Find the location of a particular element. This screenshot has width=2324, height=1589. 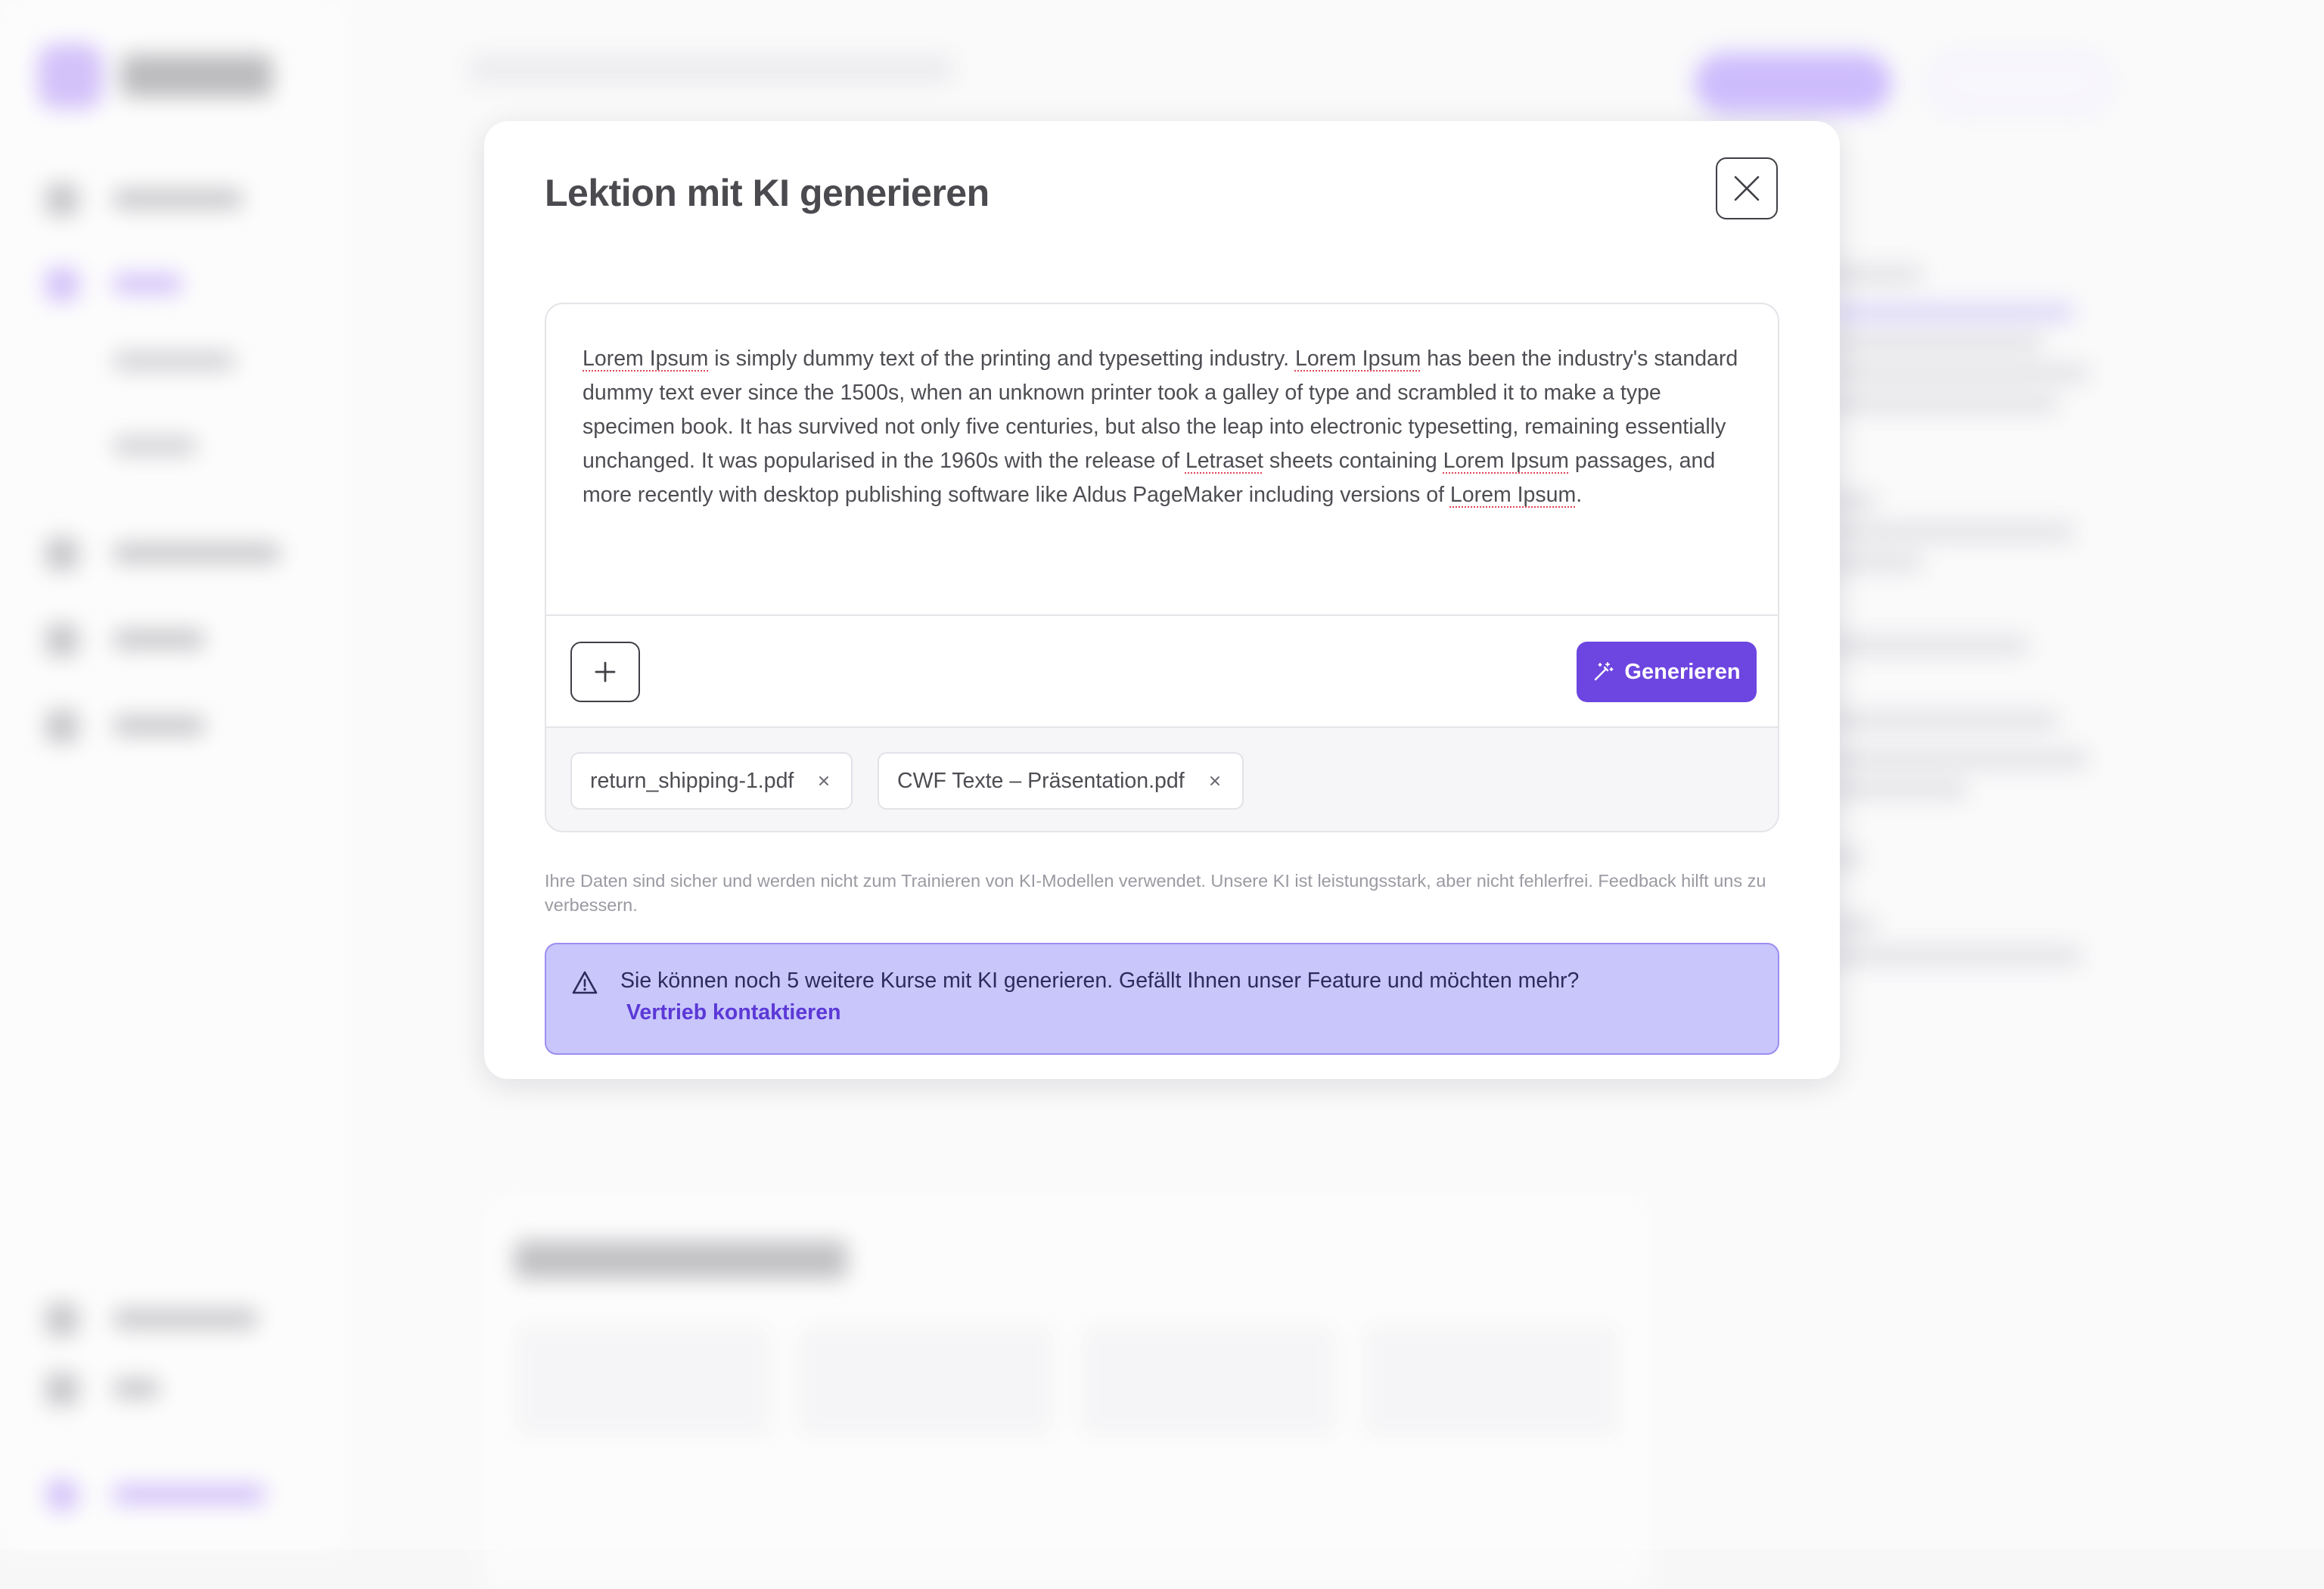

attachment-chip: return_shipping-1.pdf is located at coordinates (711, 781).